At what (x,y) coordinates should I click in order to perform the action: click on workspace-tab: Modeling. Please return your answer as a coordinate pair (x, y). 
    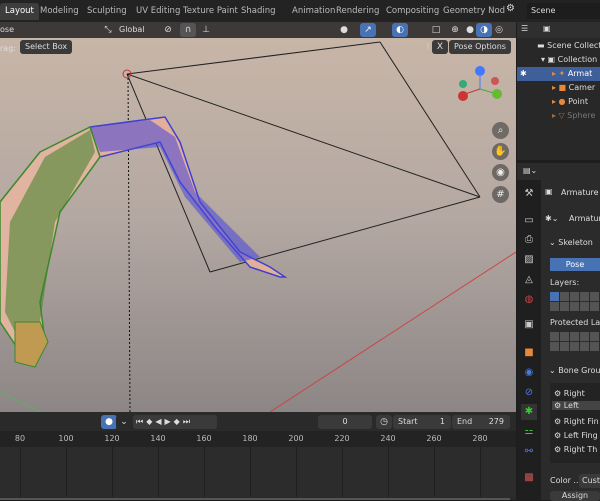
    Looking at the image, I should click on (59, 11).